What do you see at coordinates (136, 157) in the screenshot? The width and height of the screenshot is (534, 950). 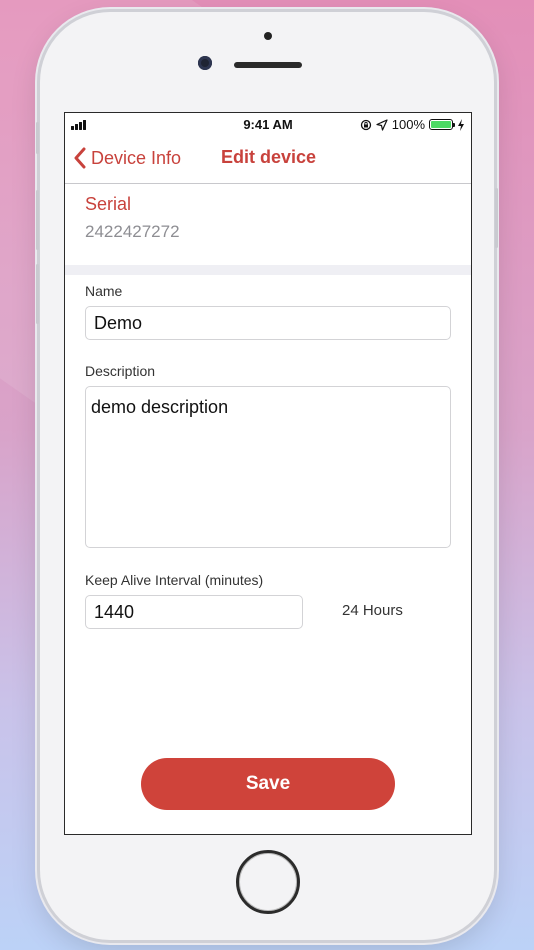 I see `back-label: Device Info` at bounding box center [136, 157].